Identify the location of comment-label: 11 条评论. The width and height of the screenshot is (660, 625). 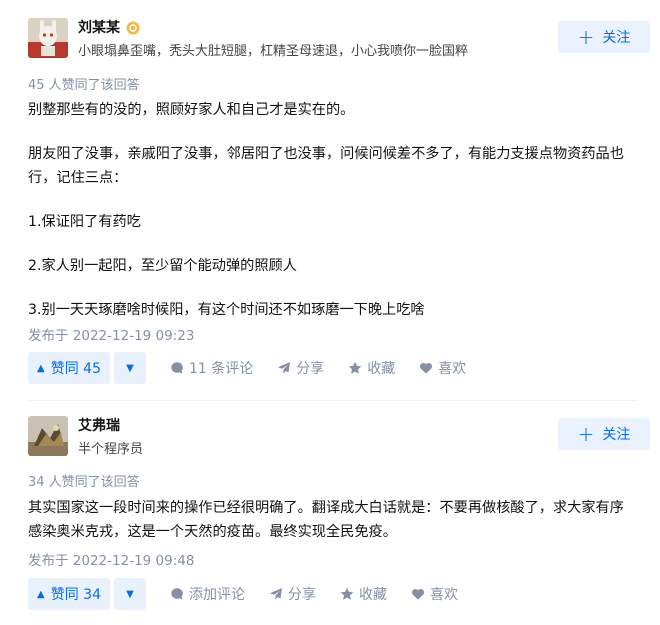
(221, 369).